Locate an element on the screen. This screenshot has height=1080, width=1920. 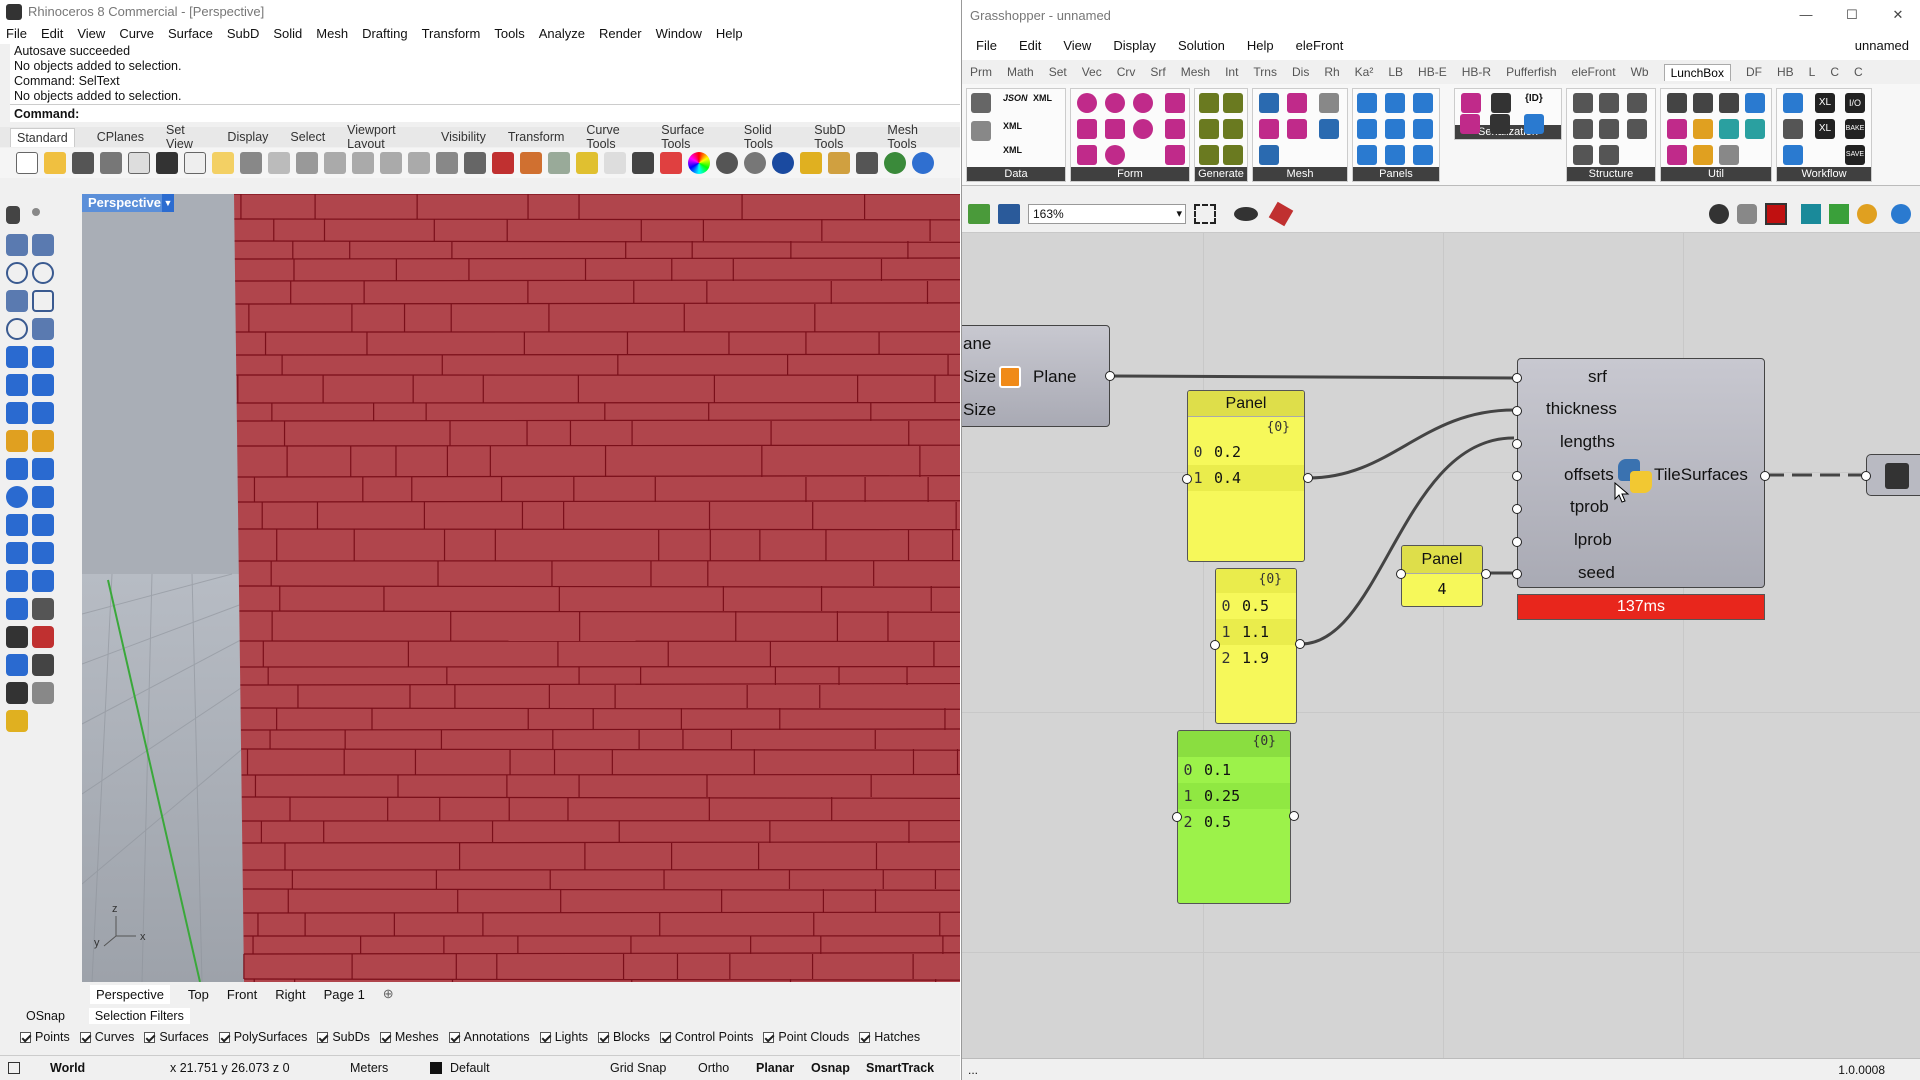
copy-icon is located at coordinates (195, 163).